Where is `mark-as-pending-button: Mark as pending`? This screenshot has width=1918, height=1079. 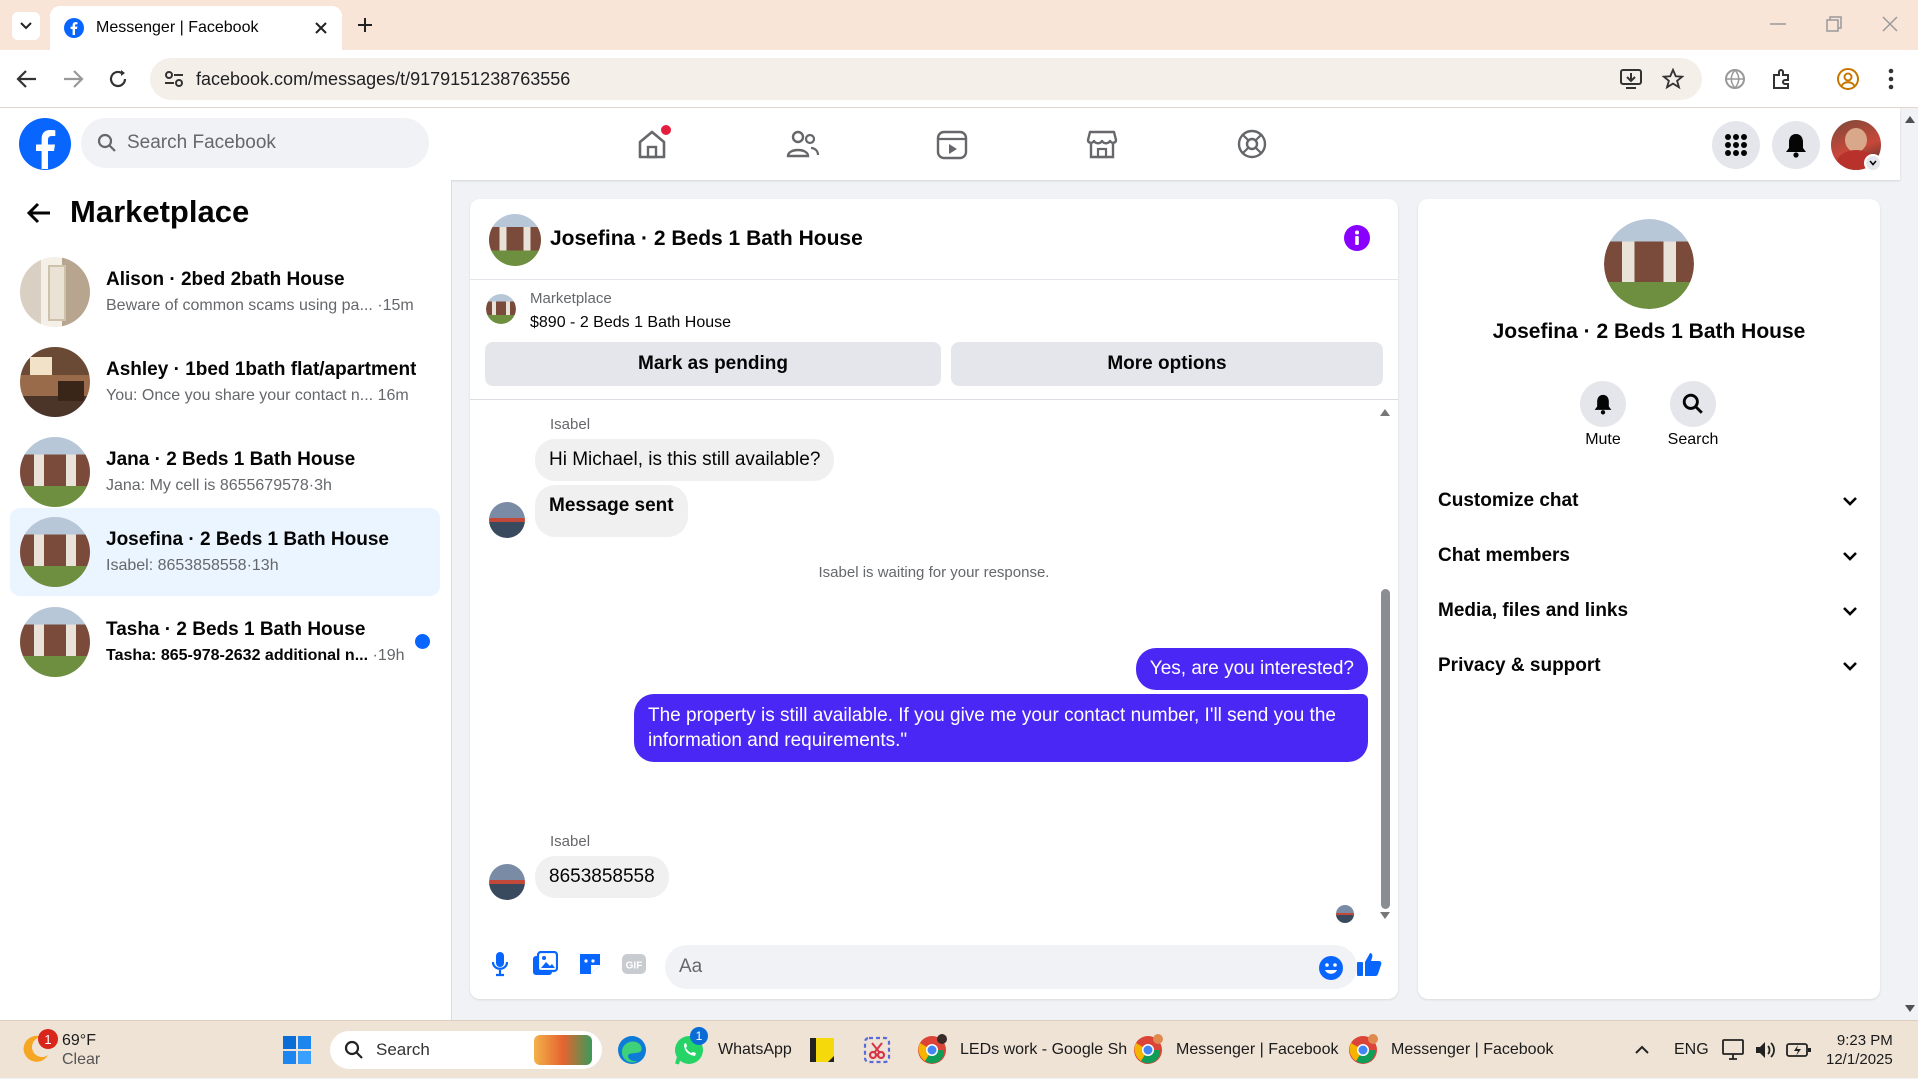 mark-as-pending-button: Mark as pending is located at coordinates (713, 364).